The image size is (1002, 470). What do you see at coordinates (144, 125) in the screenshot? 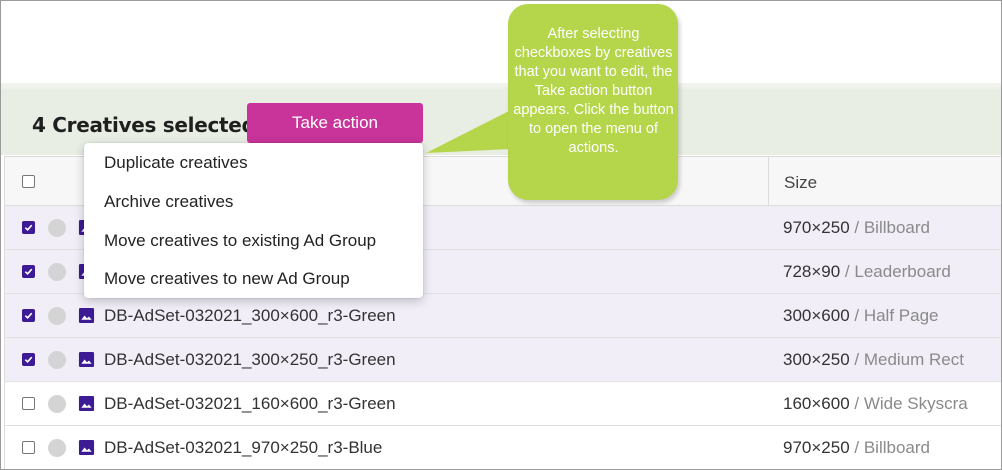
I see `selection-count: 4 Creatives selected` at bounding box center [144, 125].